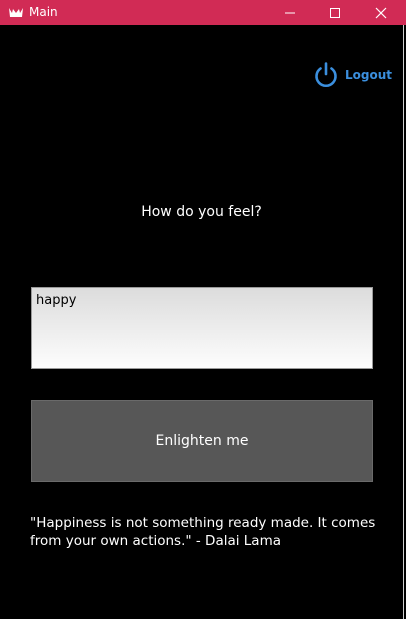  I want to click on app-icon, so click(16, 12).